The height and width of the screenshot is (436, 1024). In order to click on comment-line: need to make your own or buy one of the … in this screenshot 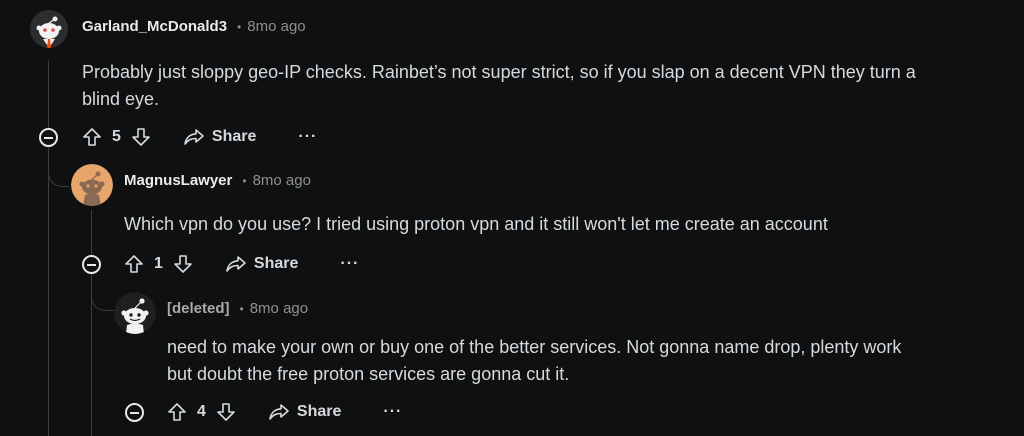, I will do `click(534, 347)`.